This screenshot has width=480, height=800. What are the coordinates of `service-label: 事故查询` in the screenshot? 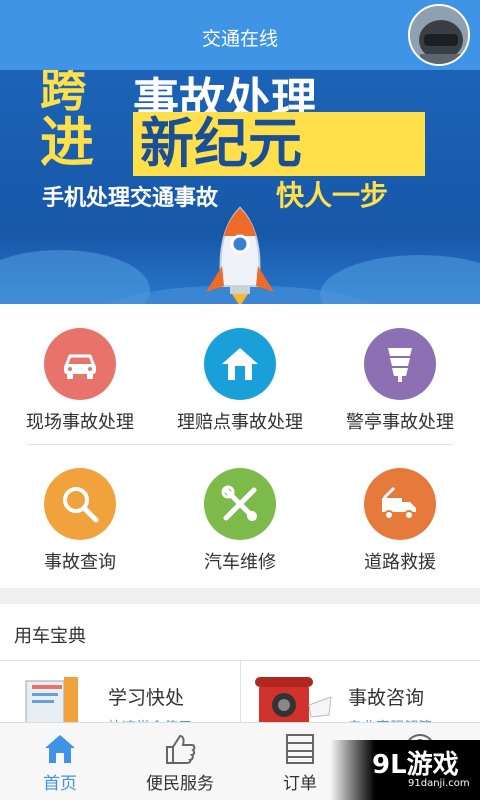 It's located at (80, 562).